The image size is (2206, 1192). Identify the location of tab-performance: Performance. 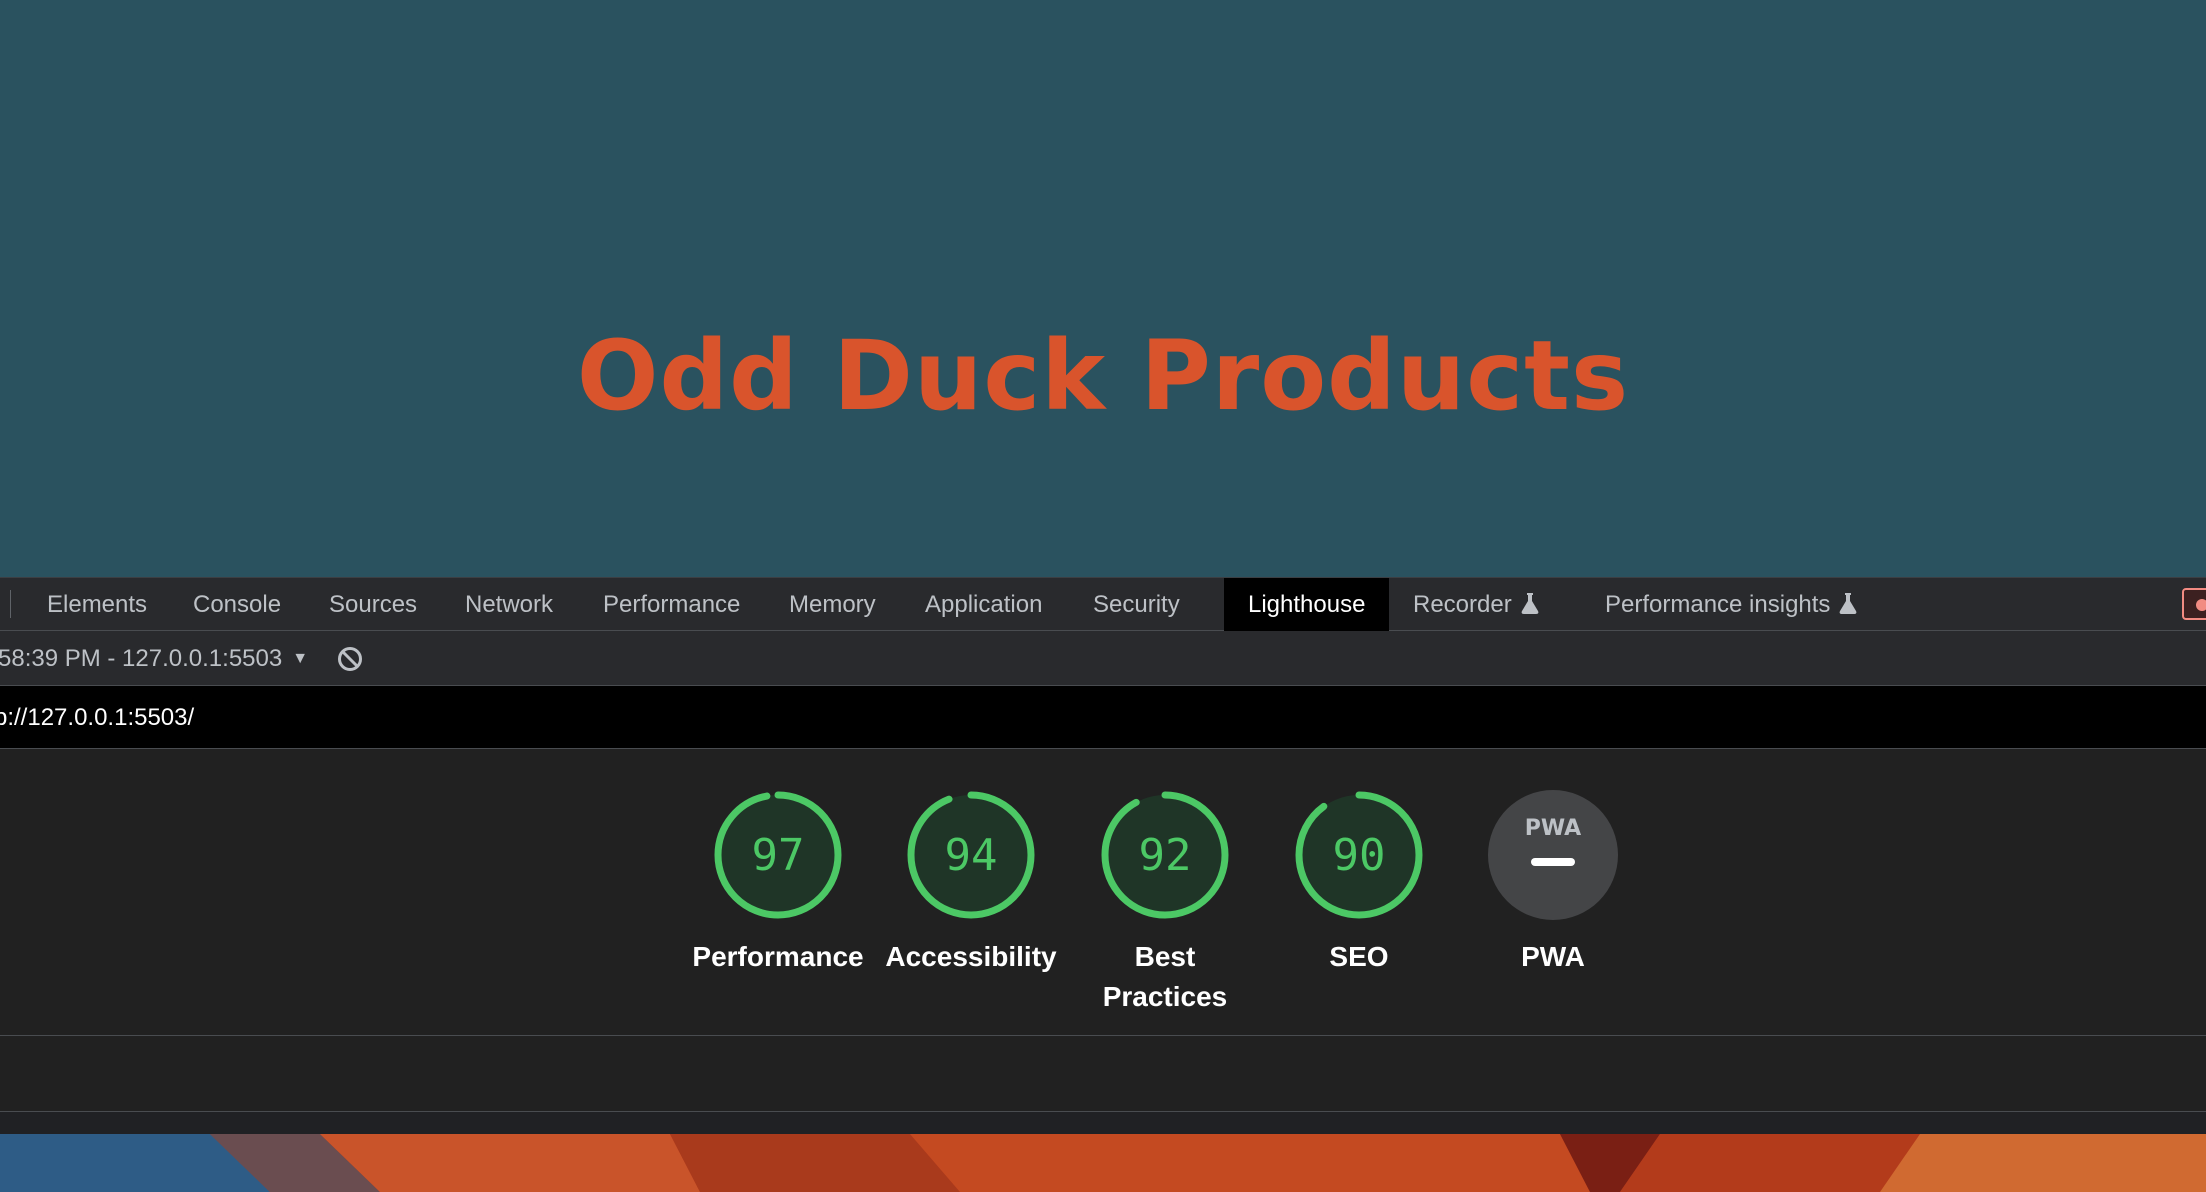
(671, 604).